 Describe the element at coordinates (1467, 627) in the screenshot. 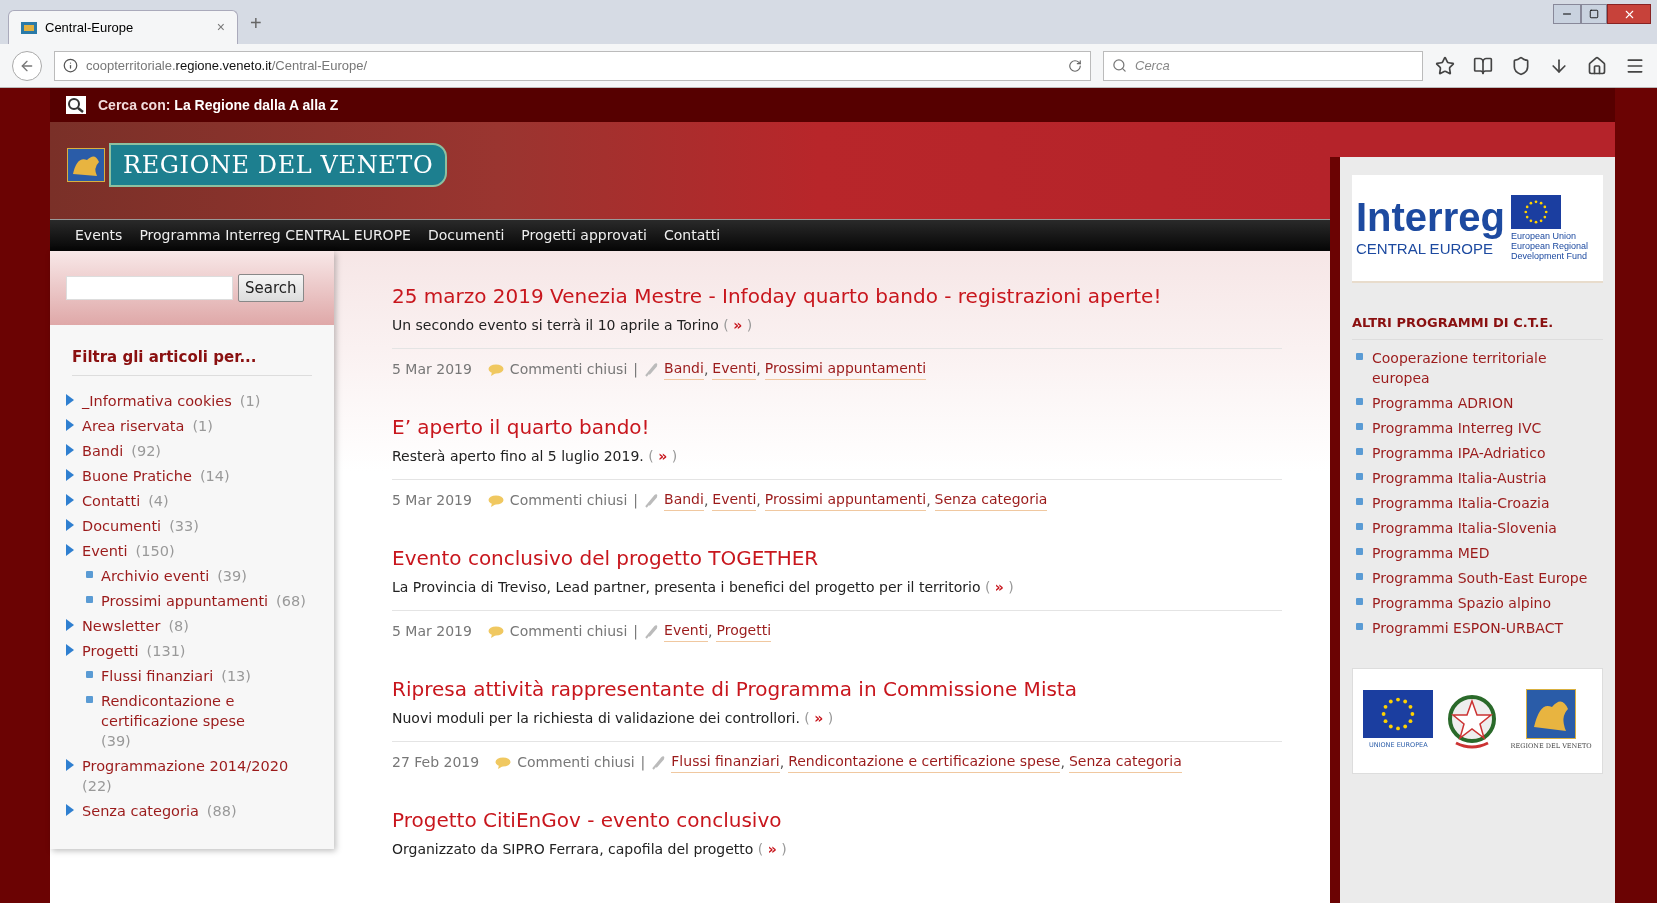

I see `program-link: Programmi ESPON-URBACT` at that location.